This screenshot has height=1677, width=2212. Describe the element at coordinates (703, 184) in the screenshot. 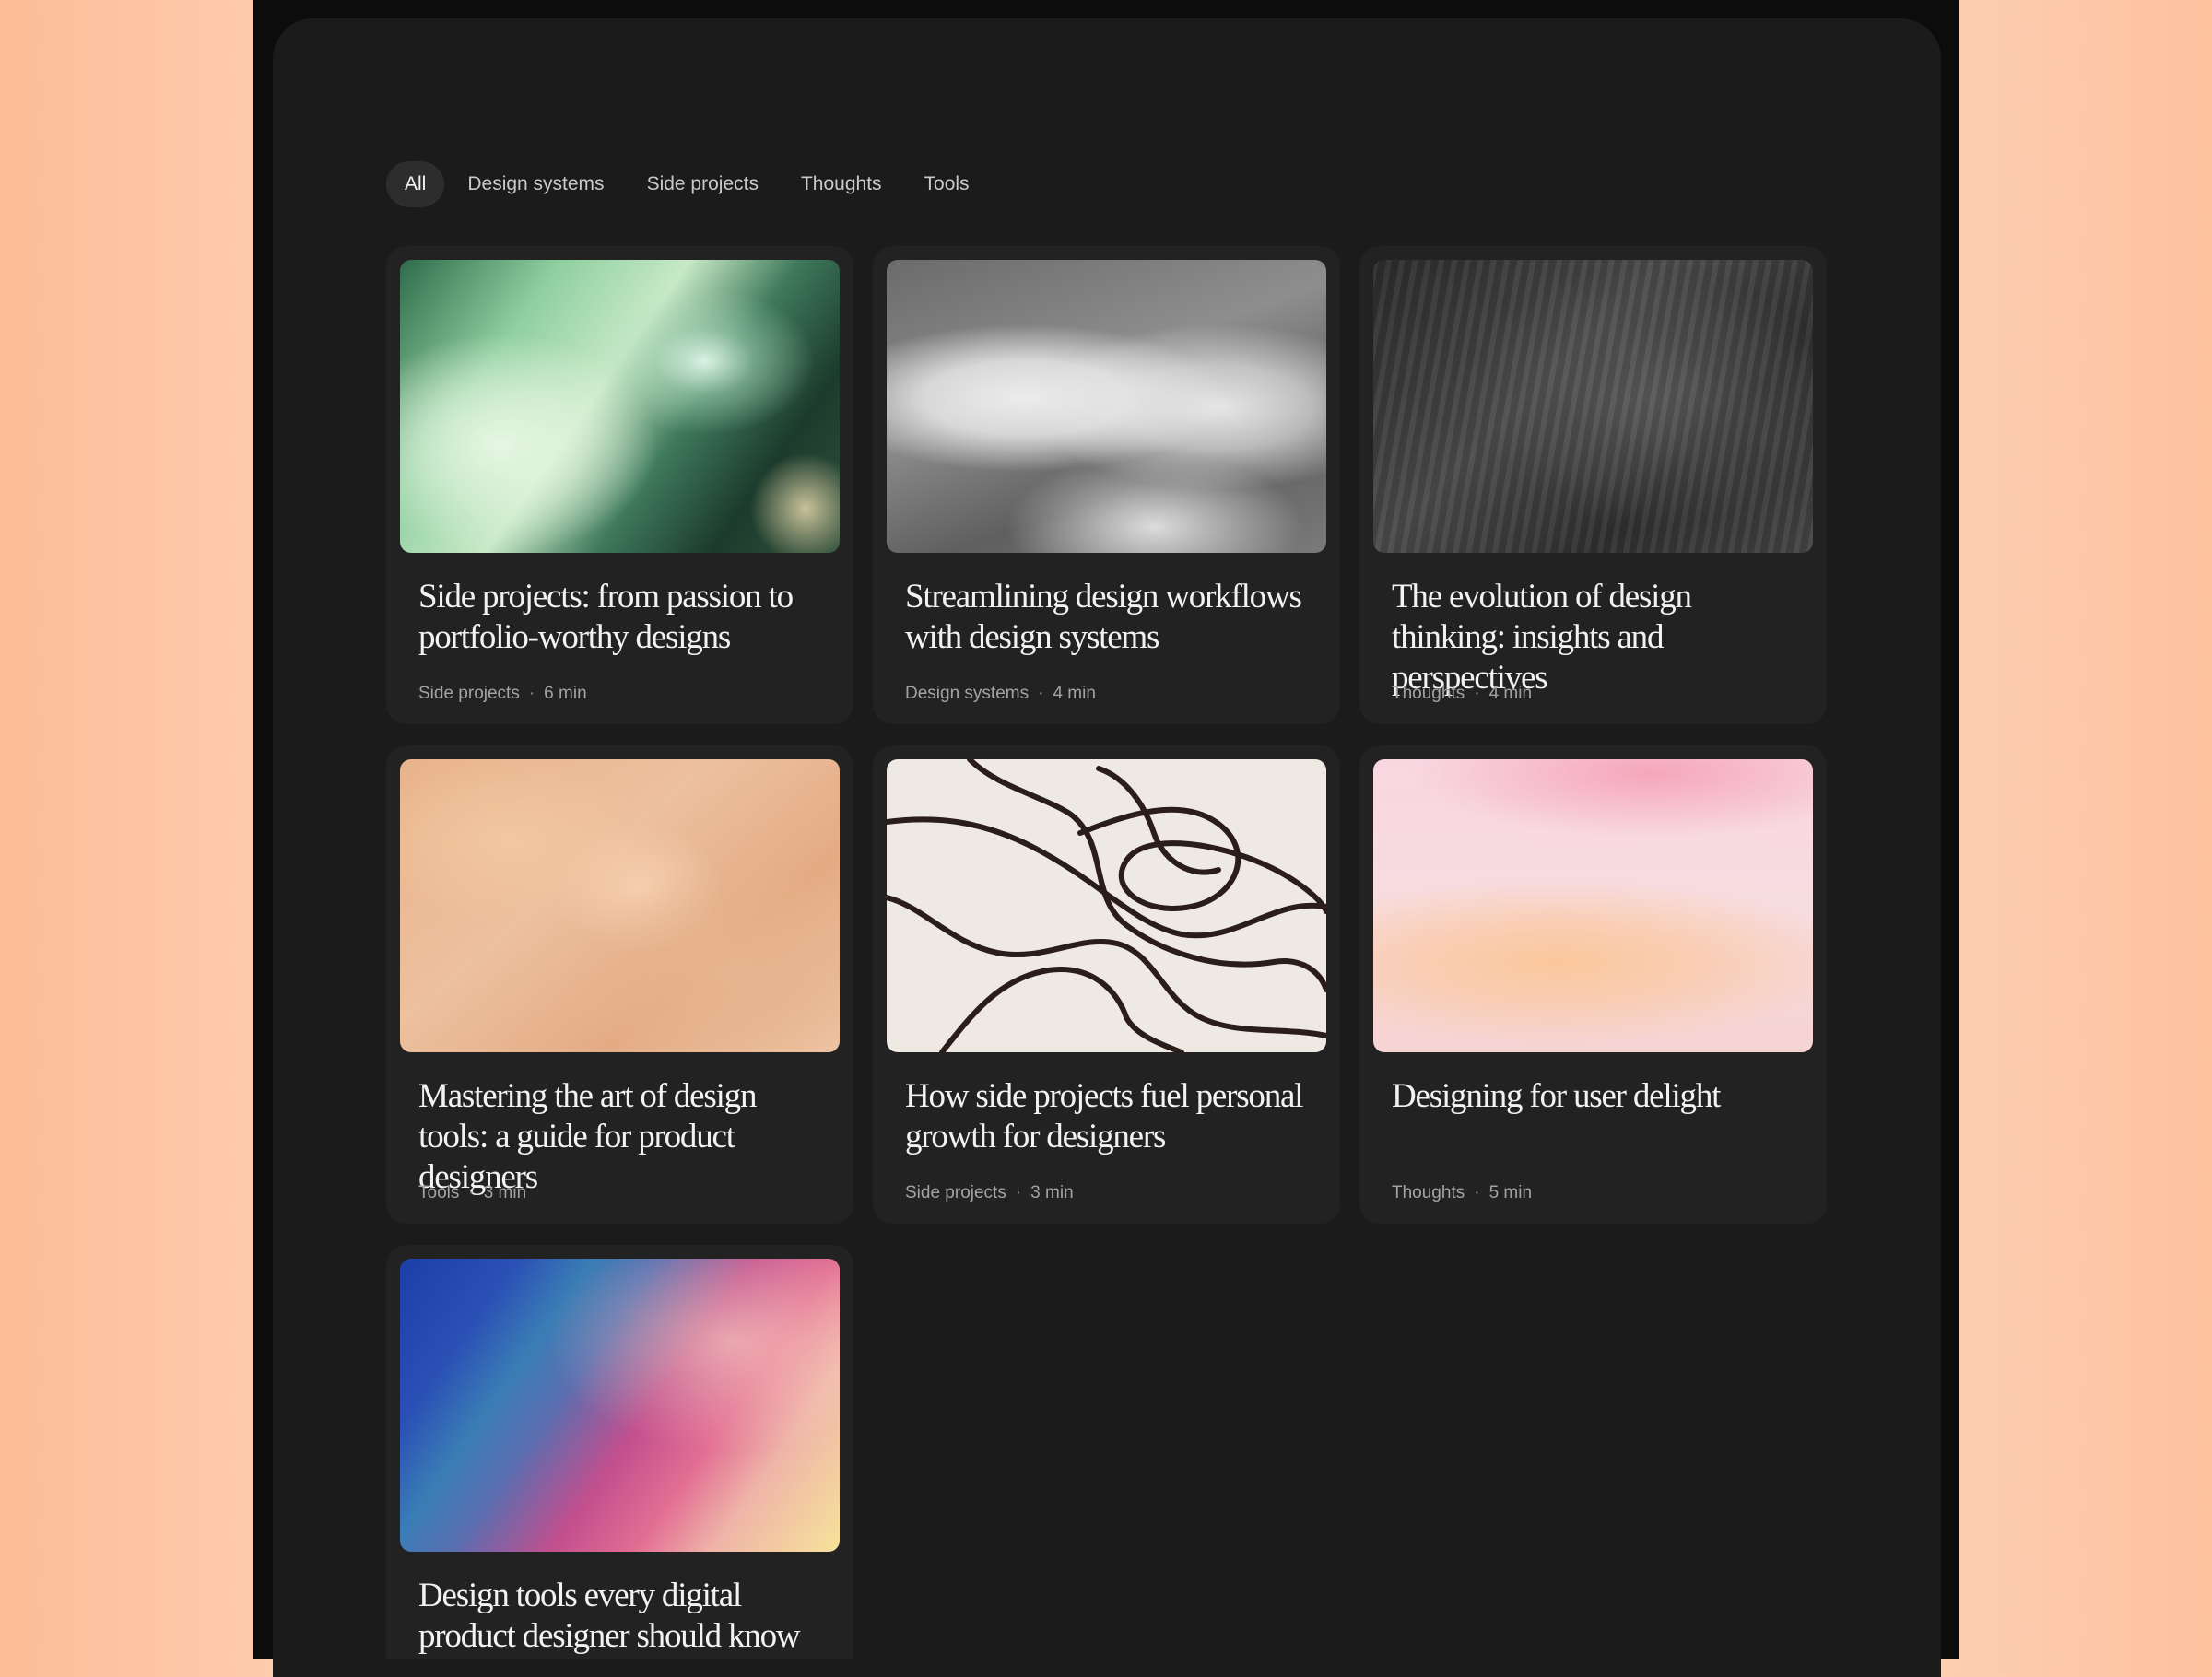

I see `filter-tab-side-projects: Side projects` at that location.